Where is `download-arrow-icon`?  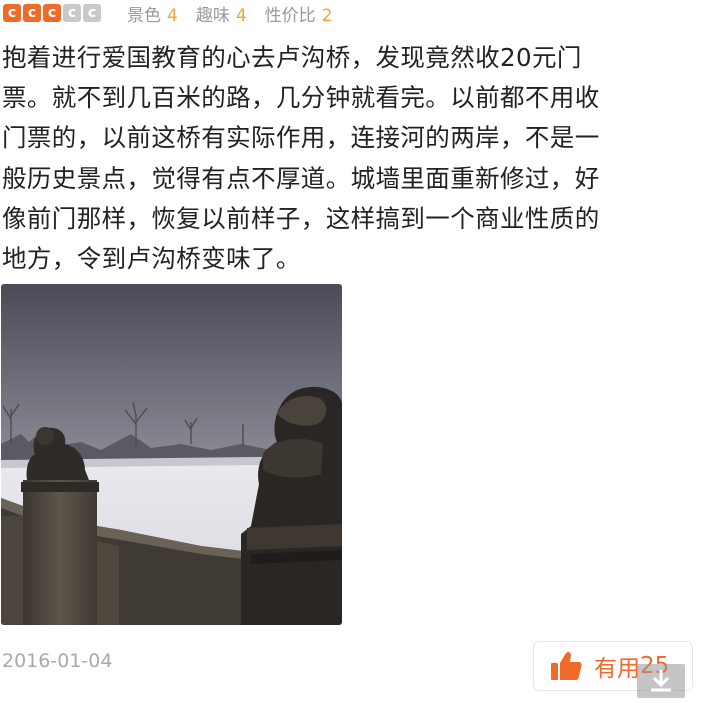 download-arrow-icon is located at coordinates (661, 681).